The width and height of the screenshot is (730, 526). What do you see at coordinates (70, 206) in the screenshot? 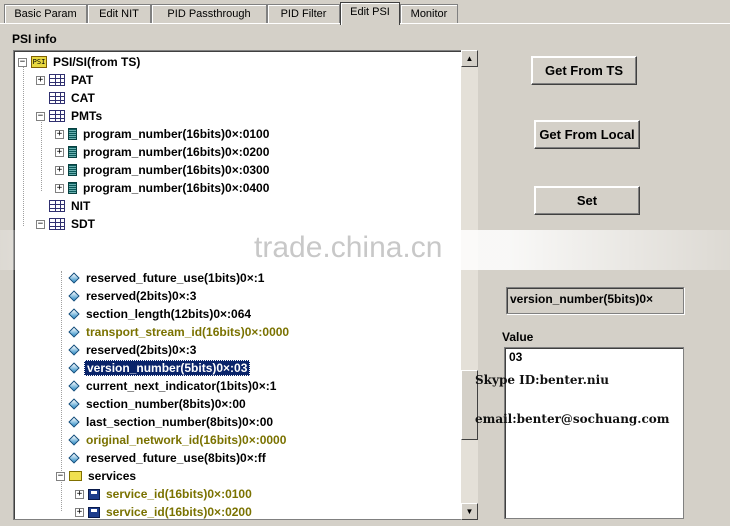
I see `tree-node-nit: NIT` at bounding box center [70, 206].